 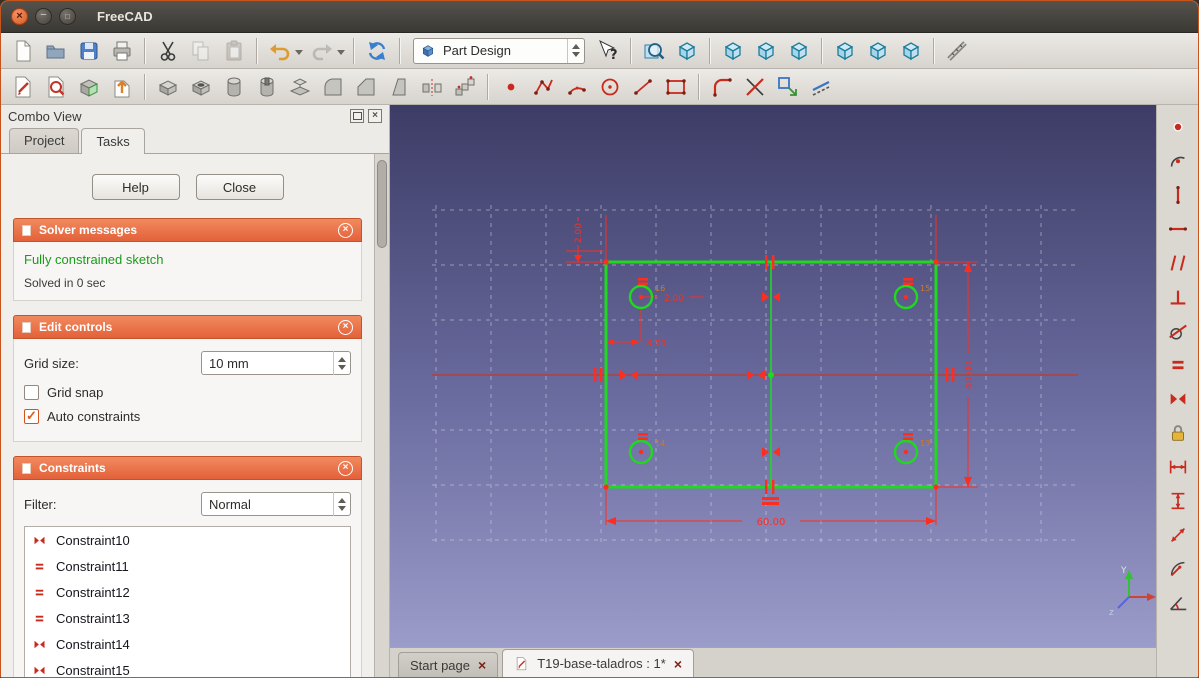 I want to click on leave-sketch-button, so click(x=122, y=87).